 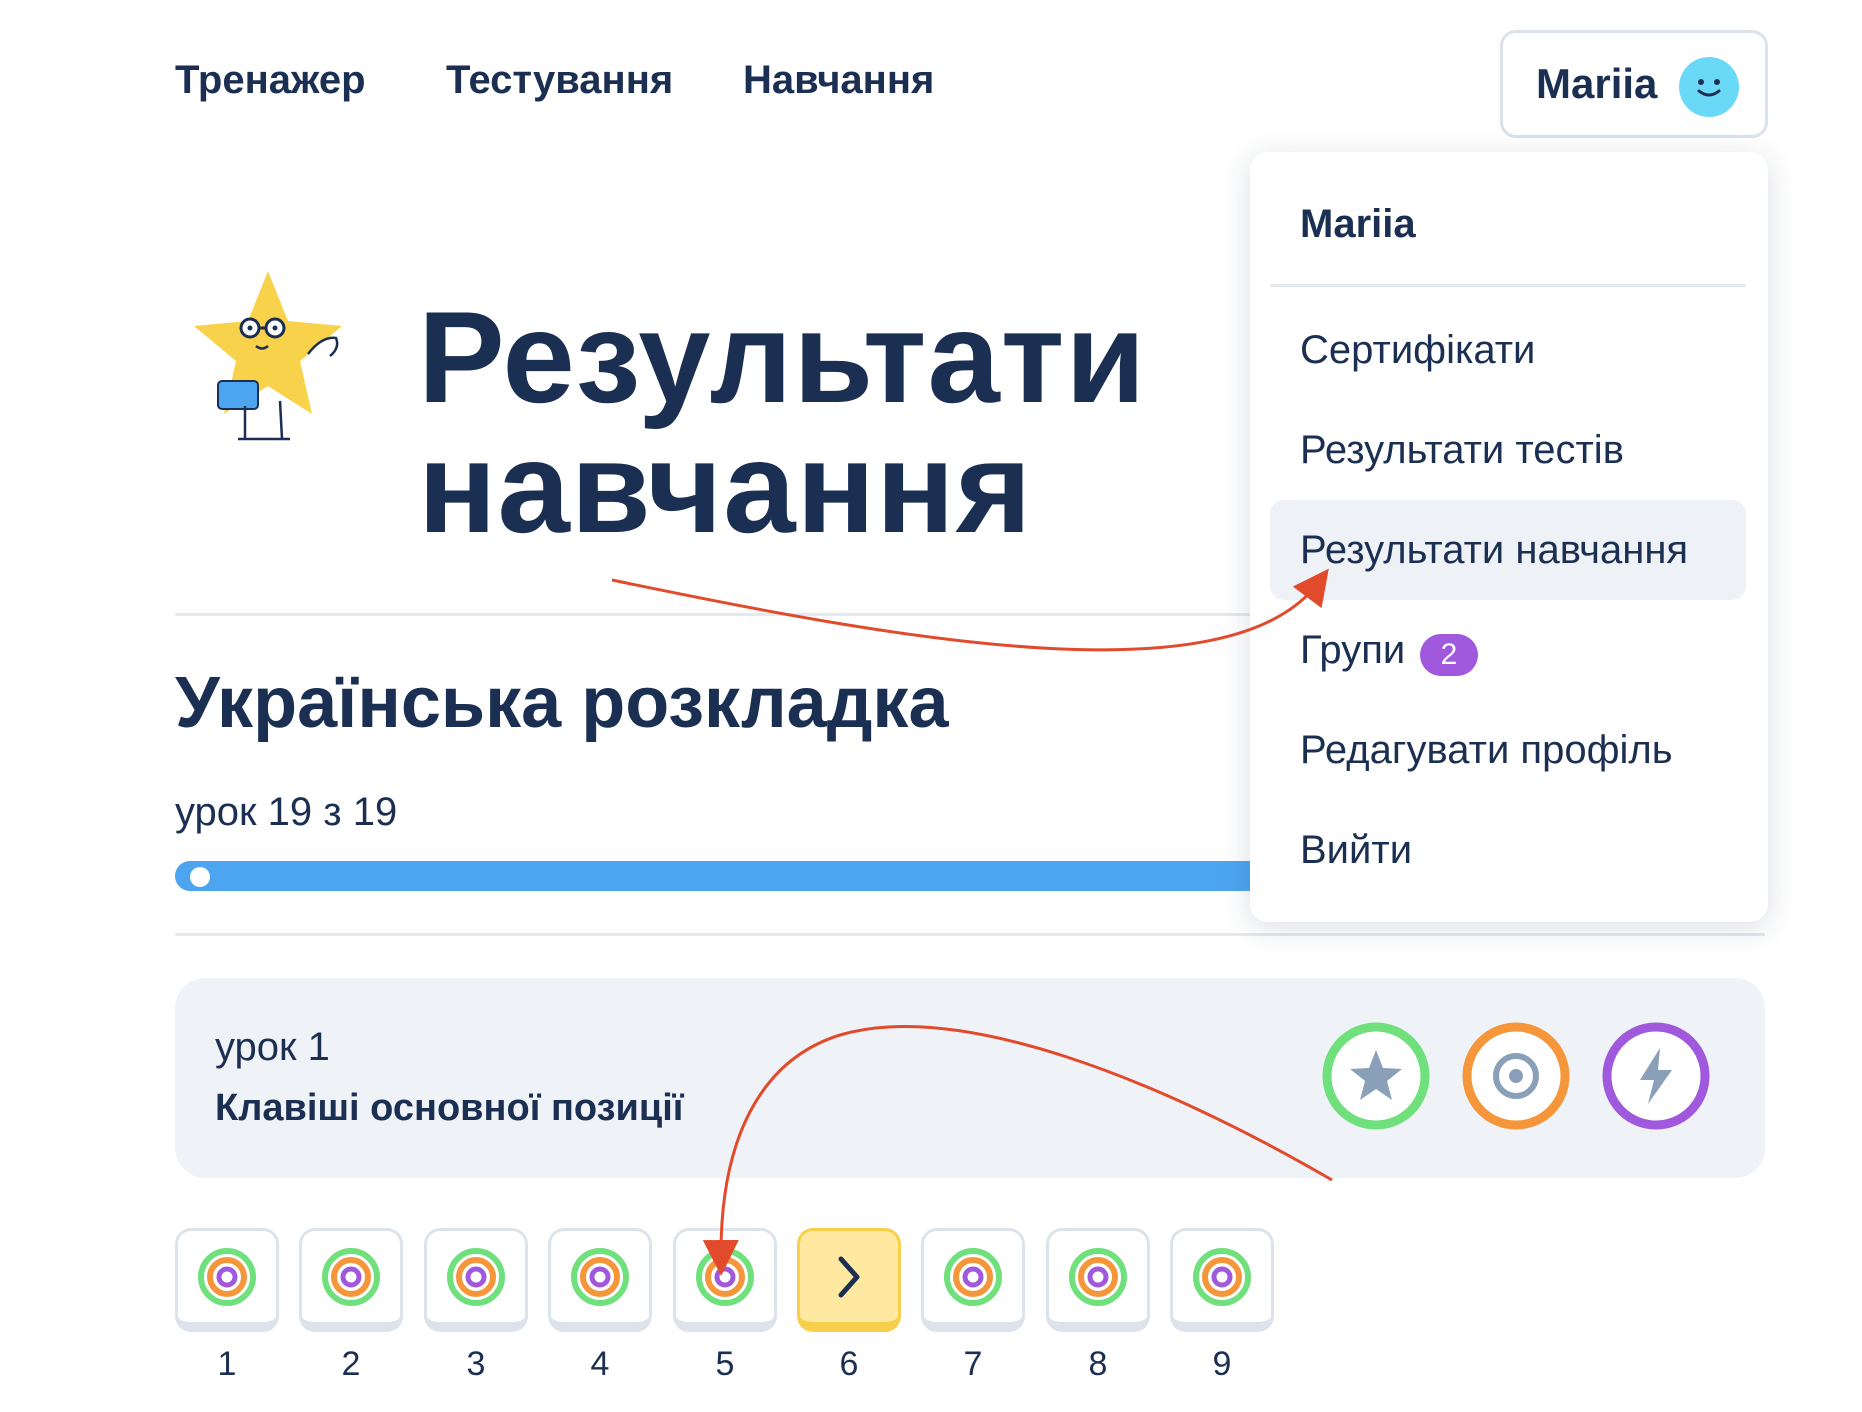 I want to click on page-title-line1: Результати, so click(x=782, y=357).